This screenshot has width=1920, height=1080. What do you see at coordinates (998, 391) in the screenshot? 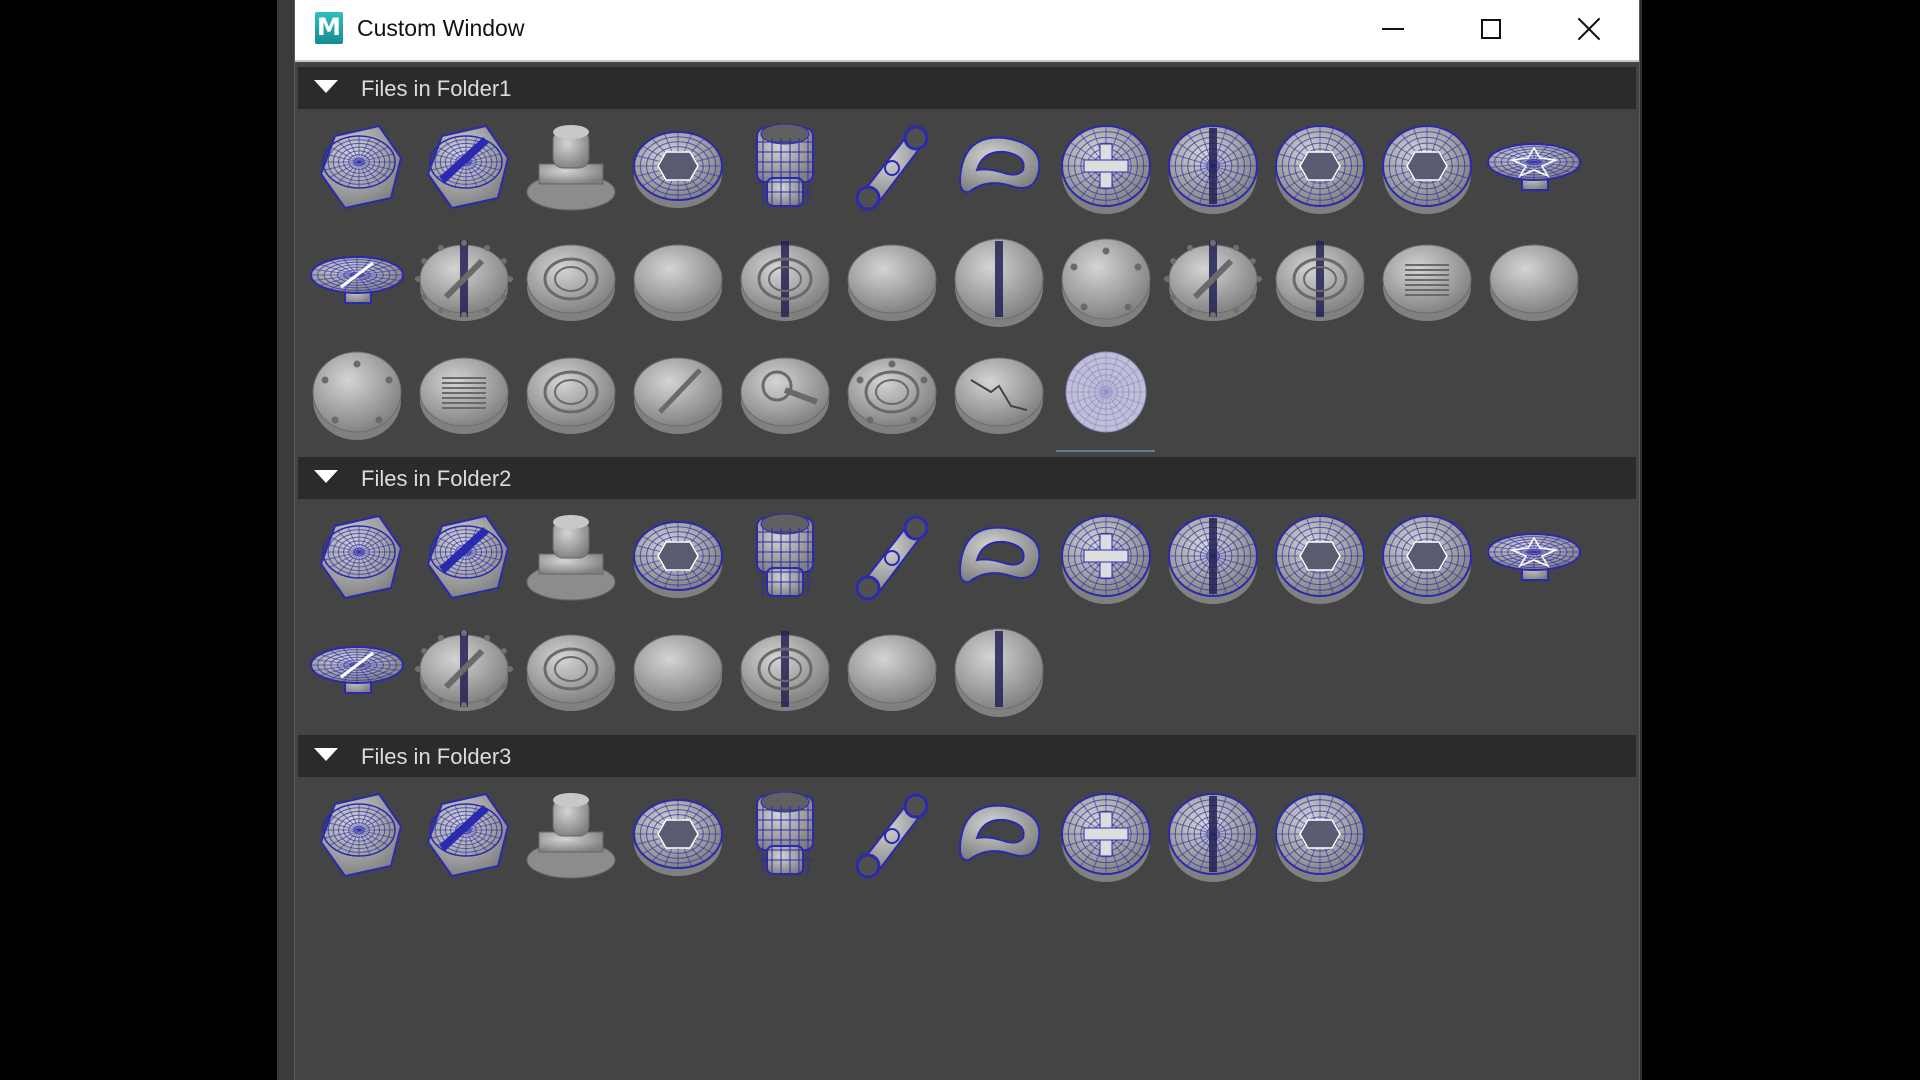
I see `thumbnail-cracked-cap` at bounding box center [998, 391].